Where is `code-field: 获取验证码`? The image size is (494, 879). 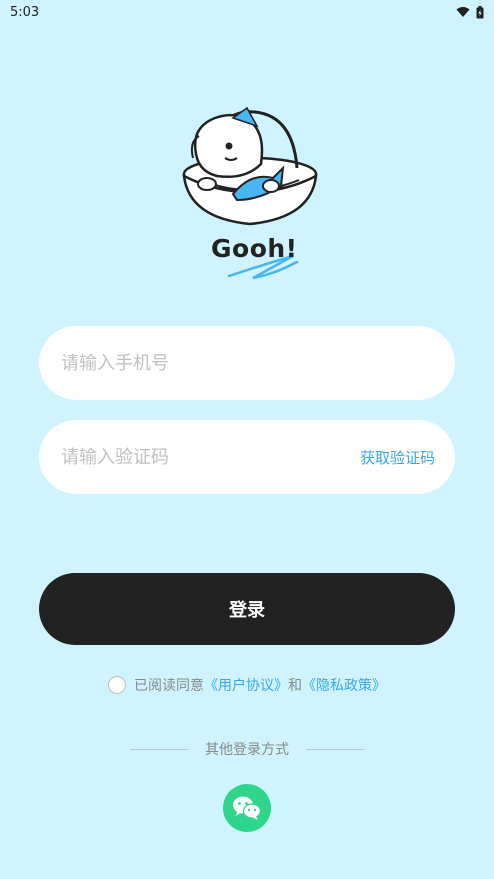
code-field: 获取验证码 is located at coordinates (247, 457).